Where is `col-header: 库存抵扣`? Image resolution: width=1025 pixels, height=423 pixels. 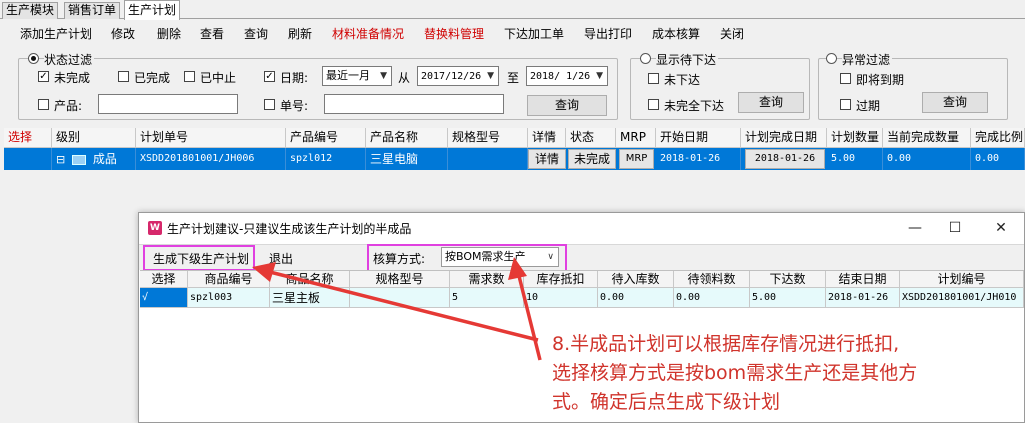 col-header: 库存抵扣 is located at coordinates (561, 279).